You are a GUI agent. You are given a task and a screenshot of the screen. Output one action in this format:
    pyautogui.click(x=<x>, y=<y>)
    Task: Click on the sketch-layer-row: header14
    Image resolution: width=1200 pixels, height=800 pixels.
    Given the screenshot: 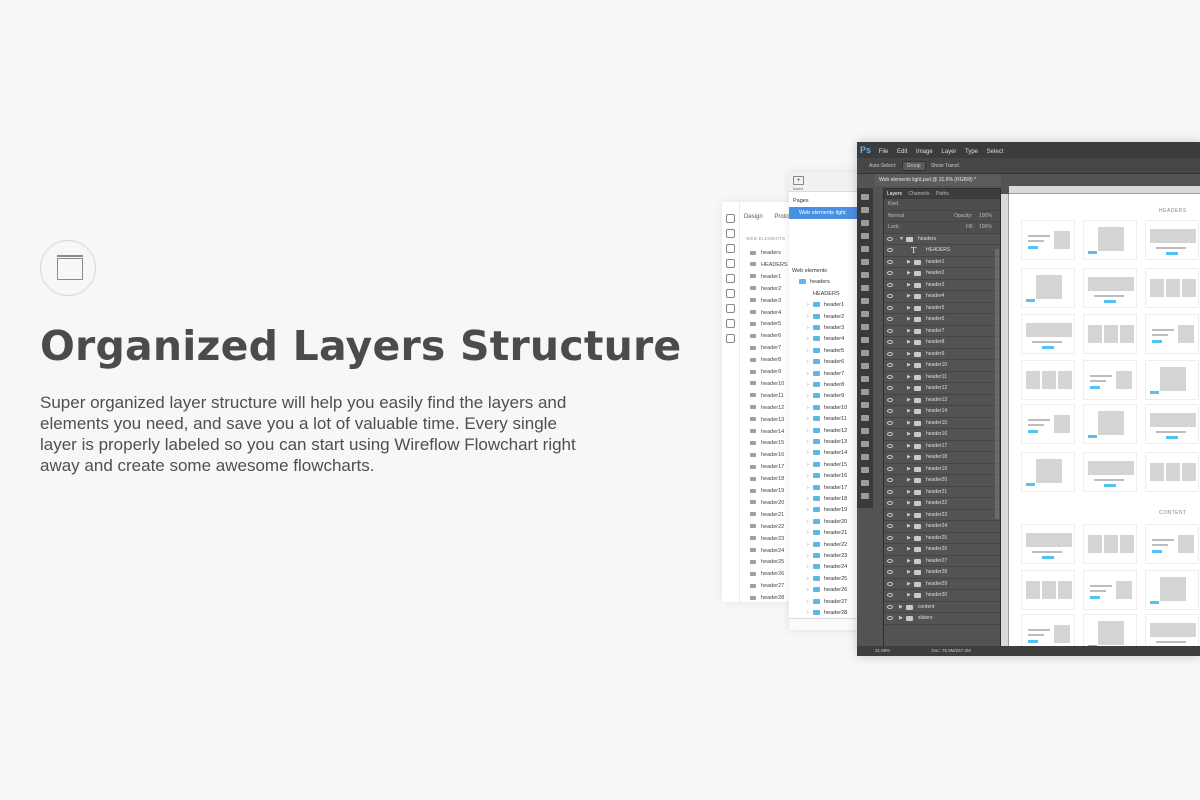 What is the action you would take?
    pyautogui.click(x=767, y=432)
    